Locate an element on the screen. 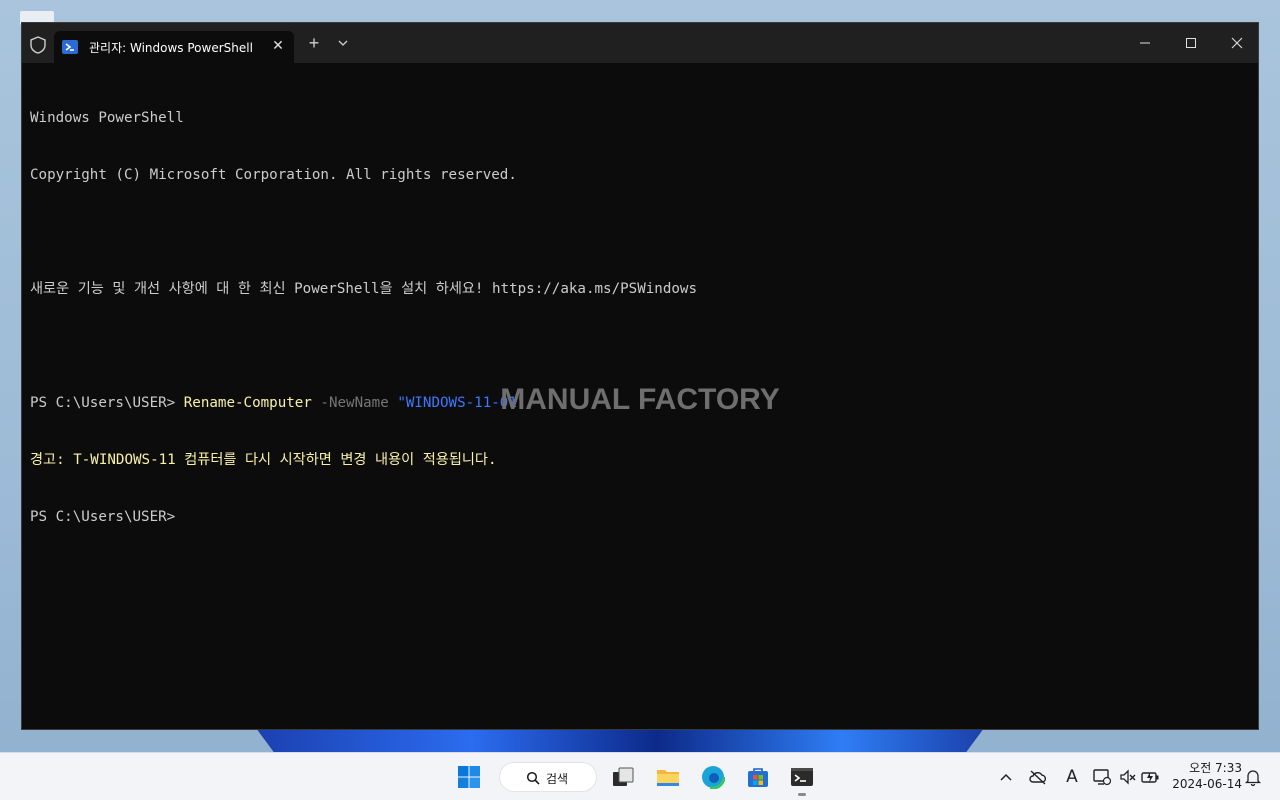  powershell-icon is located at coordinates (70, 47).